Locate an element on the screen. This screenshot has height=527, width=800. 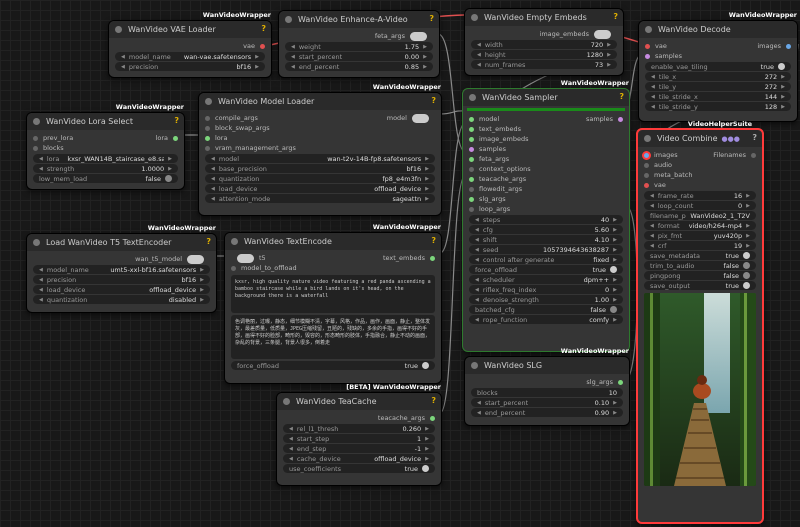
widget-end-percent: ◀ end_percent 0.85 ▶ is located at coordinates (359, 66).